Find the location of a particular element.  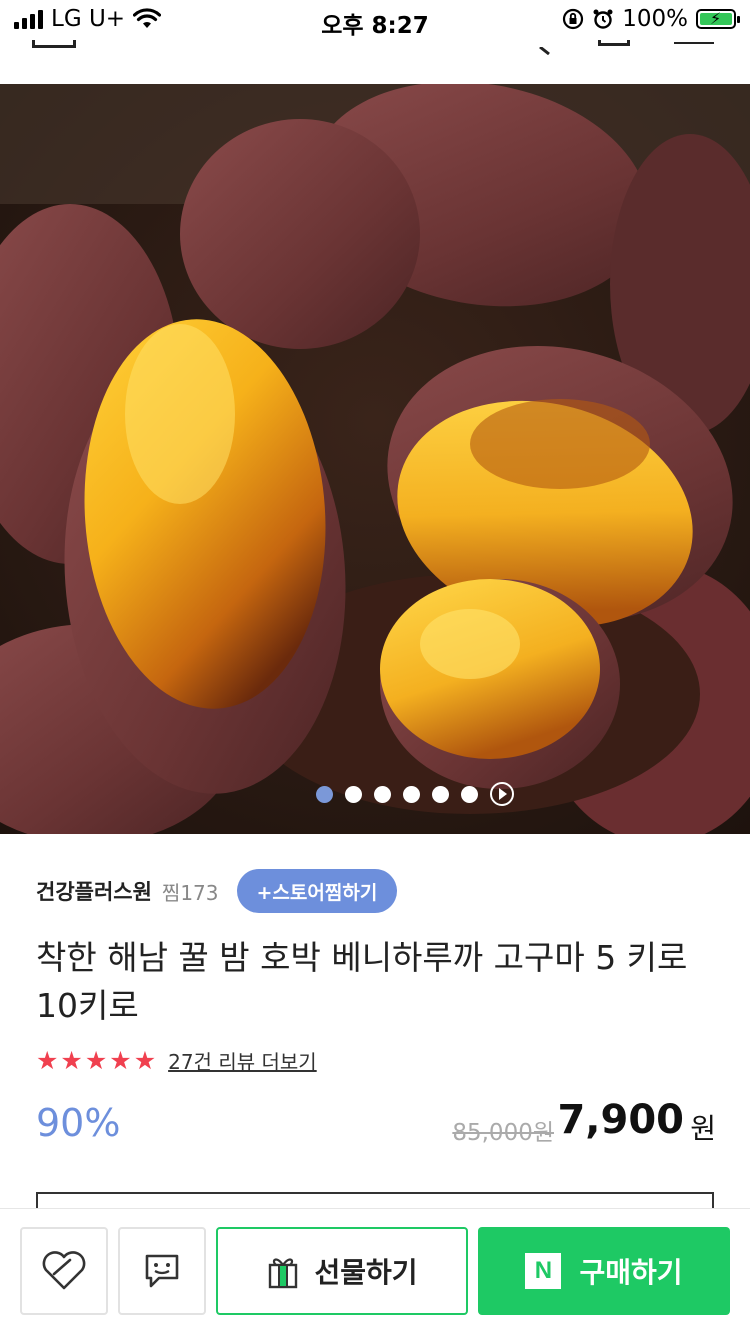

store-follow-button: +스토어찜하기 is located at coordinates (317, 891).